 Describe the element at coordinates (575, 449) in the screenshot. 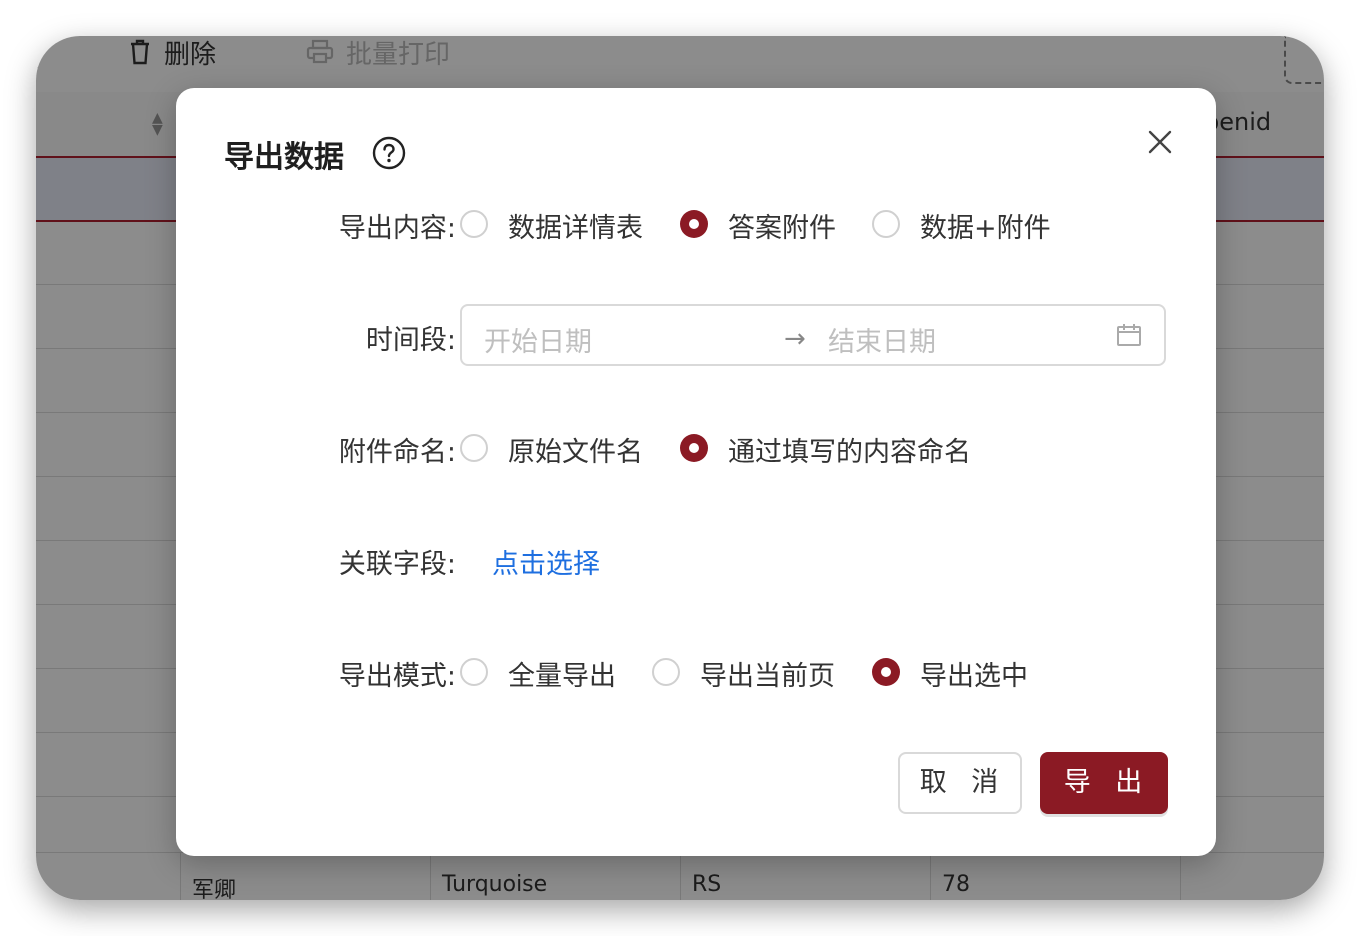

I see `option-original-filename: 原始文件名` at that location.